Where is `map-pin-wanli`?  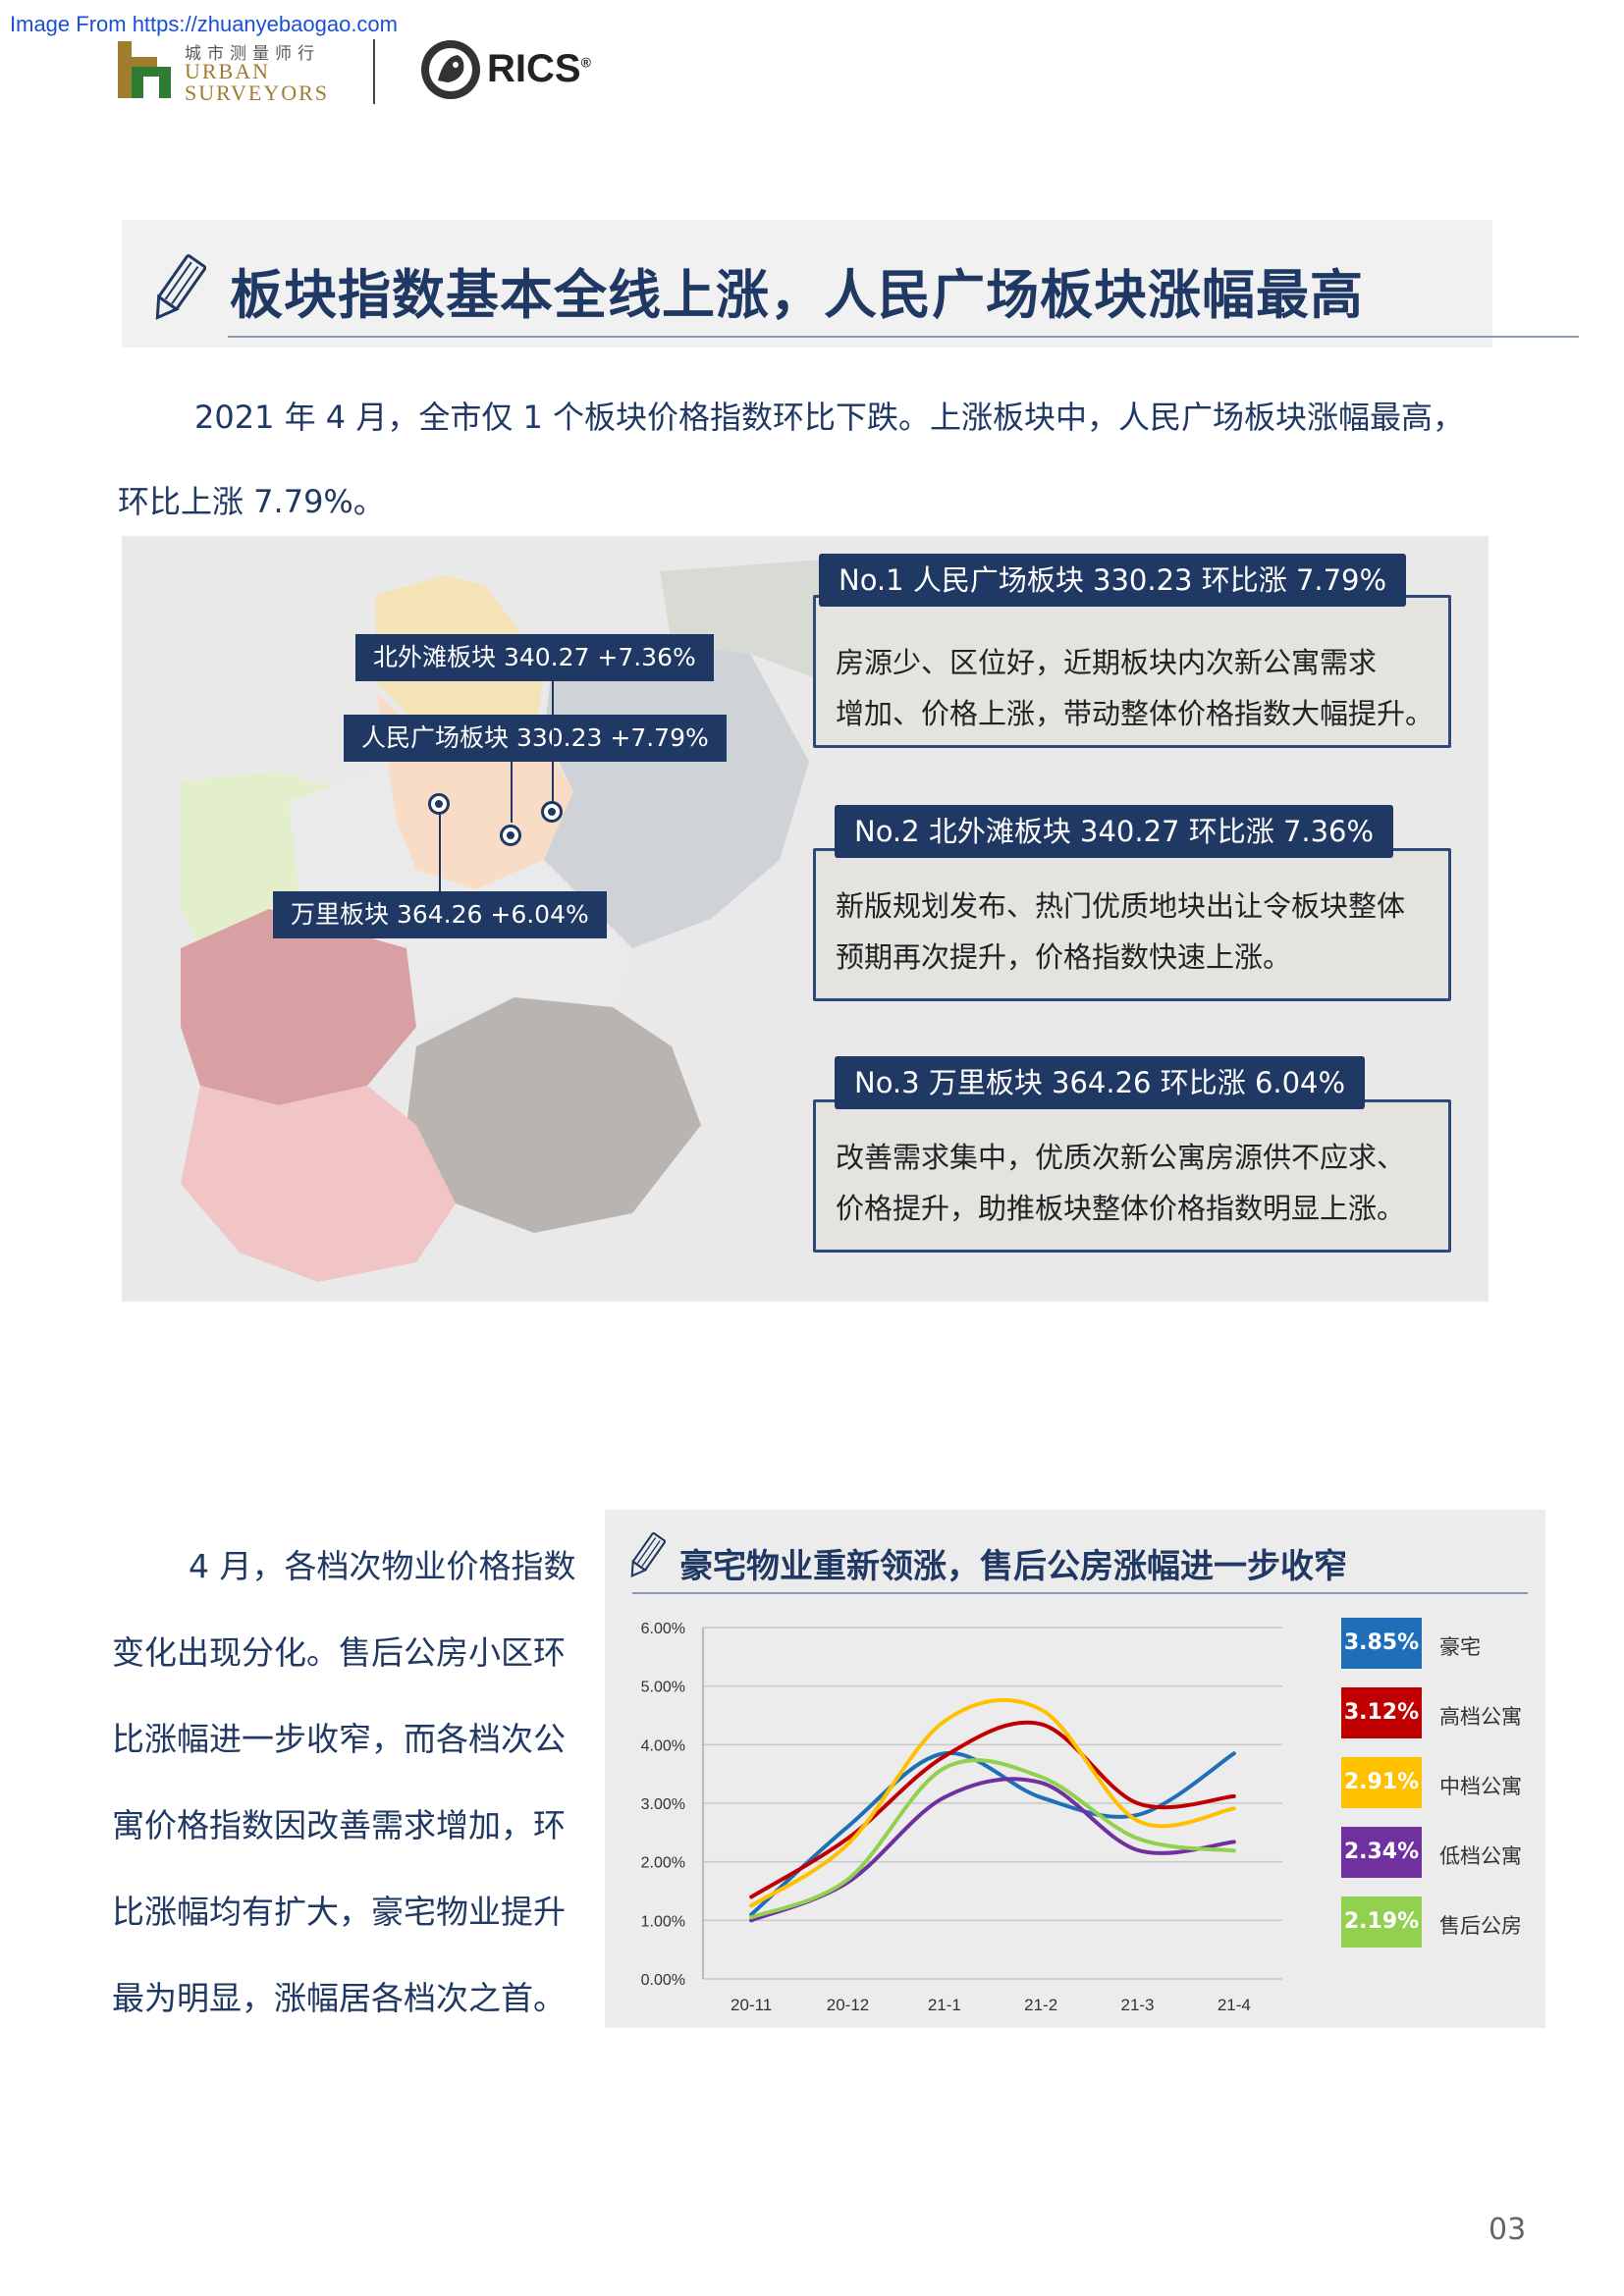
map-pin-wanli is located at coordinates (439, 804).